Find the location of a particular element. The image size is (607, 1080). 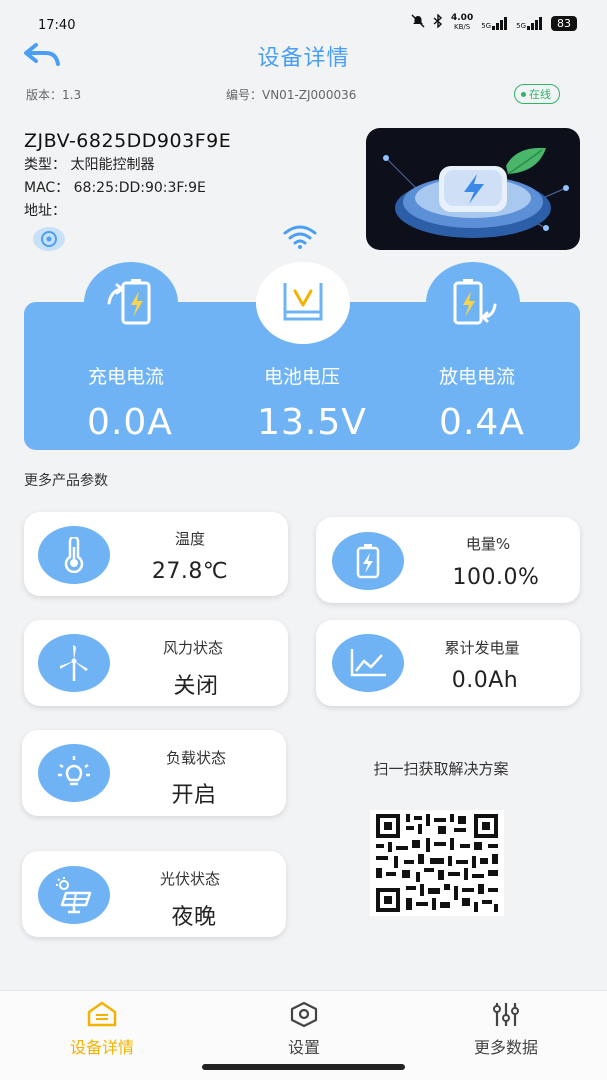

status-badge: 在线 is located at coordinates (537, 94).